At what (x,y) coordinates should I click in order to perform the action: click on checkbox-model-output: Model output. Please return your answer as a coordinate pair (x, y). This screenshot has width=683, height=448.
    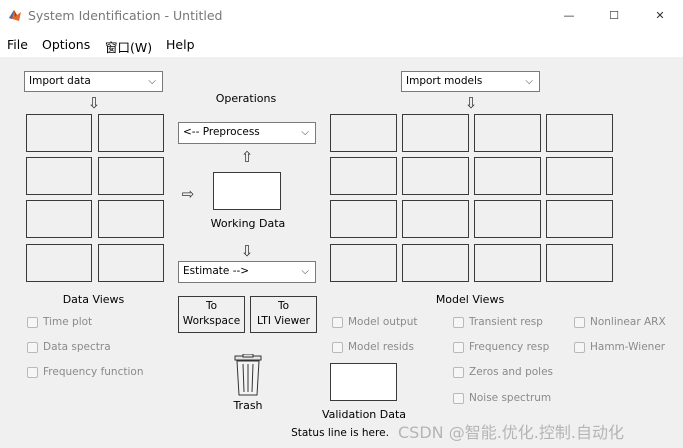
    Looking at the image, I should click on (375, 322).